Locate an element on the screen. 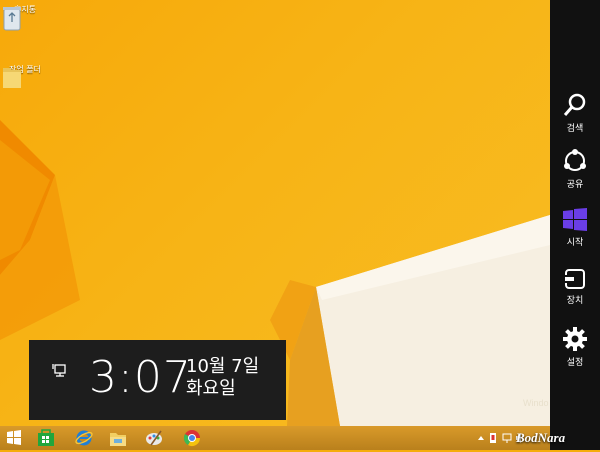 The width and height of the screenshot is (600, 452). chrome-button is located at coordinates (194, 438).